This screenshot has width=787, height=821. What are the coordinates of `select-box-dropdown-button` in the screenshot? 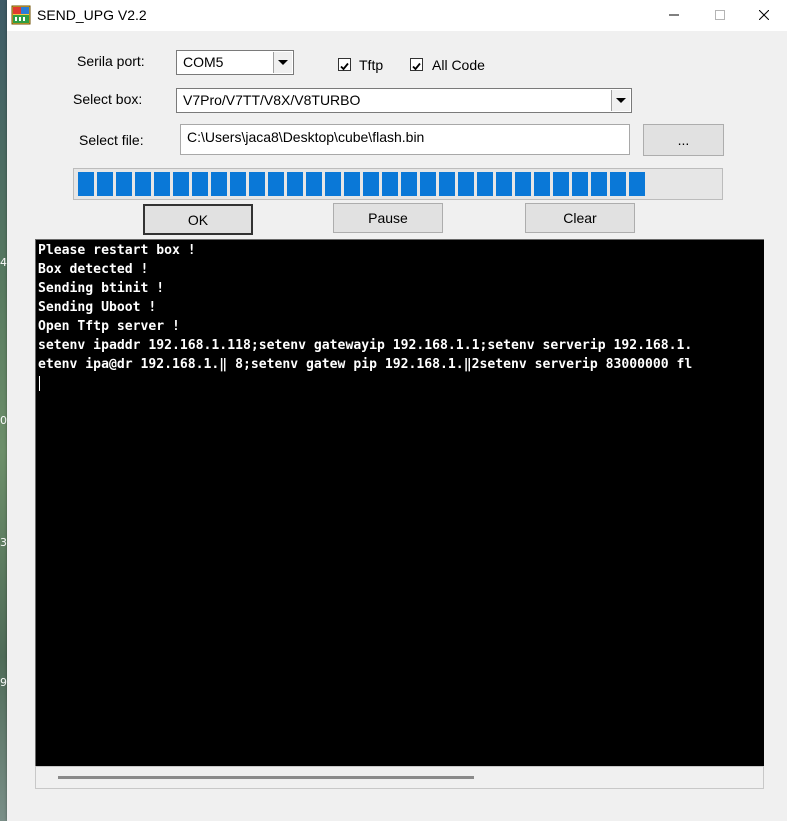 It's located at (620, 100).